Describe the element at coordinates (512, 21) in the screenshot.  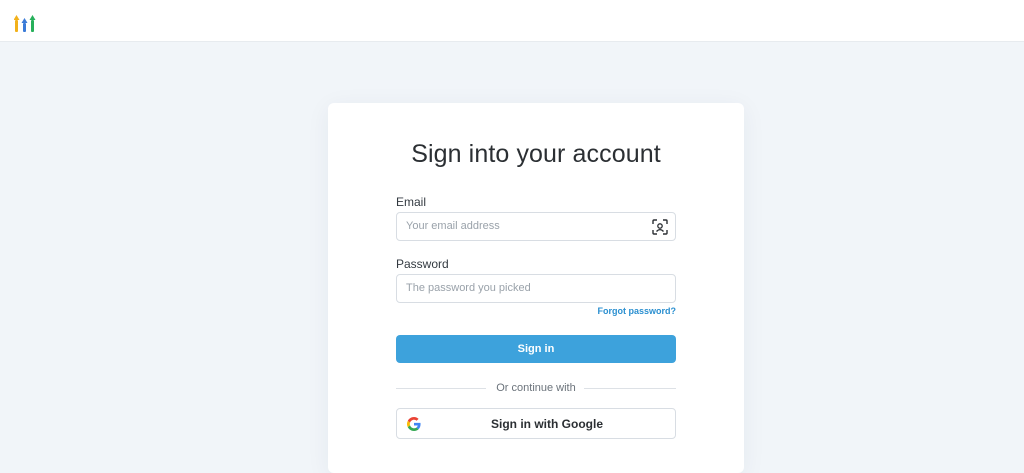
I see `top-bar` at that location.